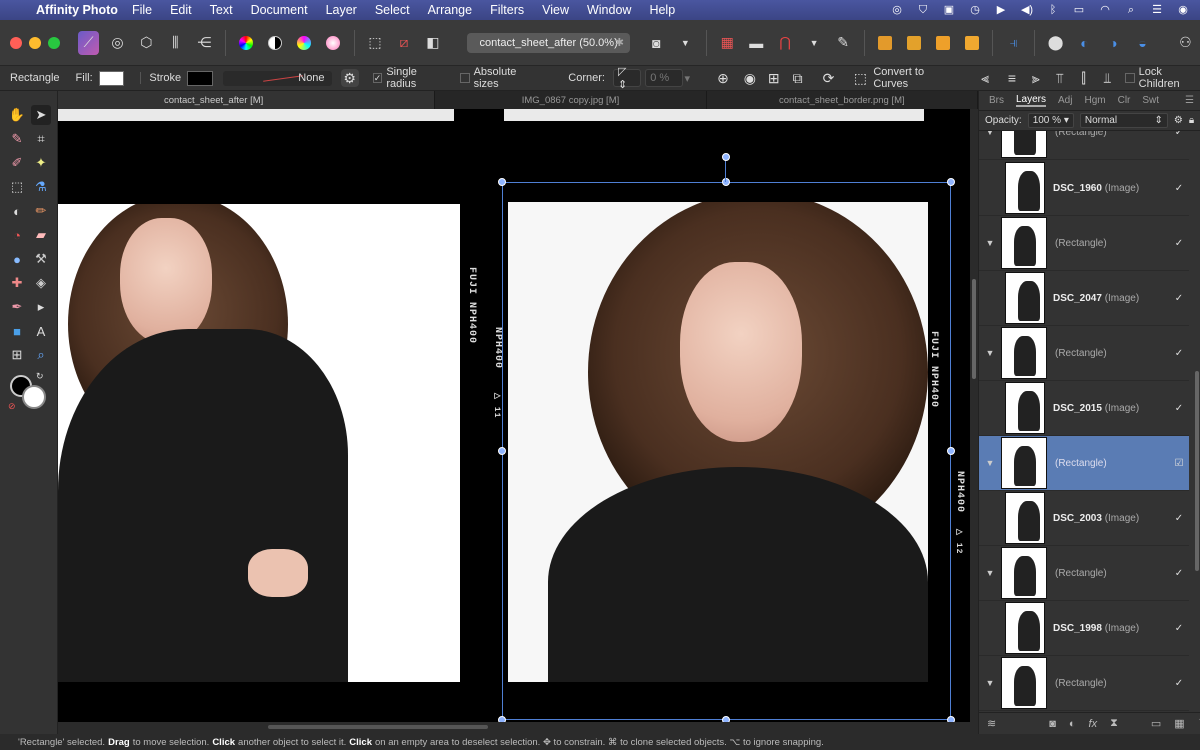 This screenshot has height=750, width=1200. What do you see at coordinates (518, 727) in the screenshot?
I see `horizontal-scrollbar` at bounding box center [518, 727].